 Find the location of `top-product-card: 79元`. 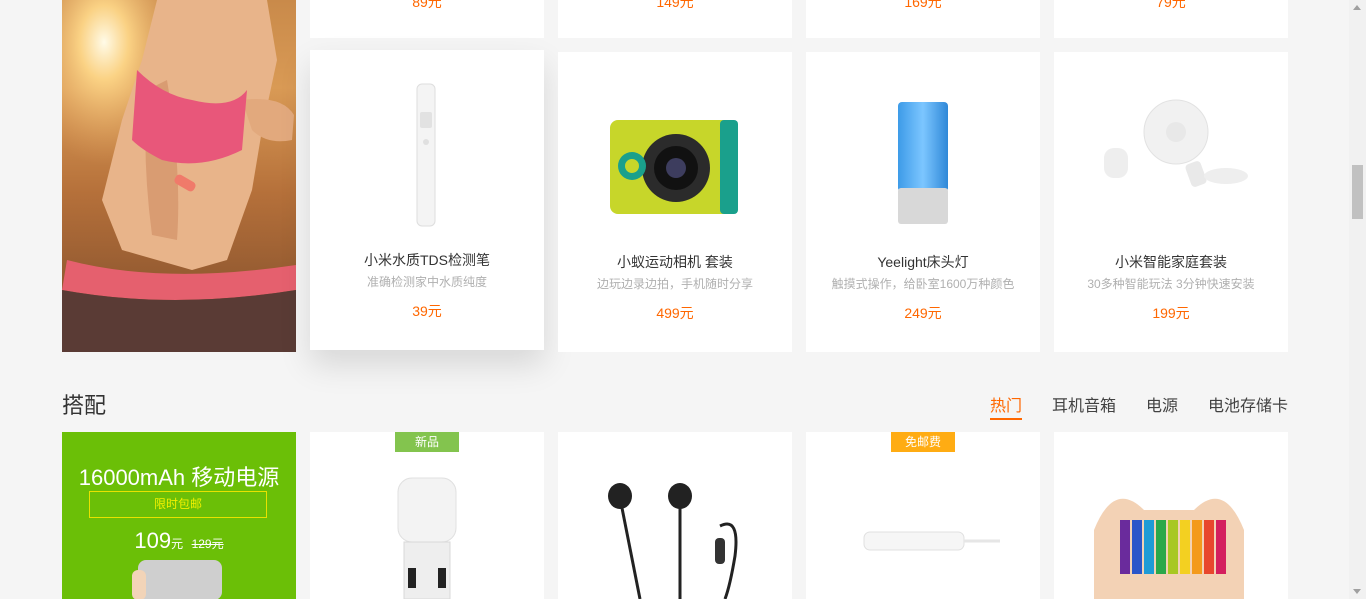

top-product-card: 79元 is located at coordinates (1171, 19).